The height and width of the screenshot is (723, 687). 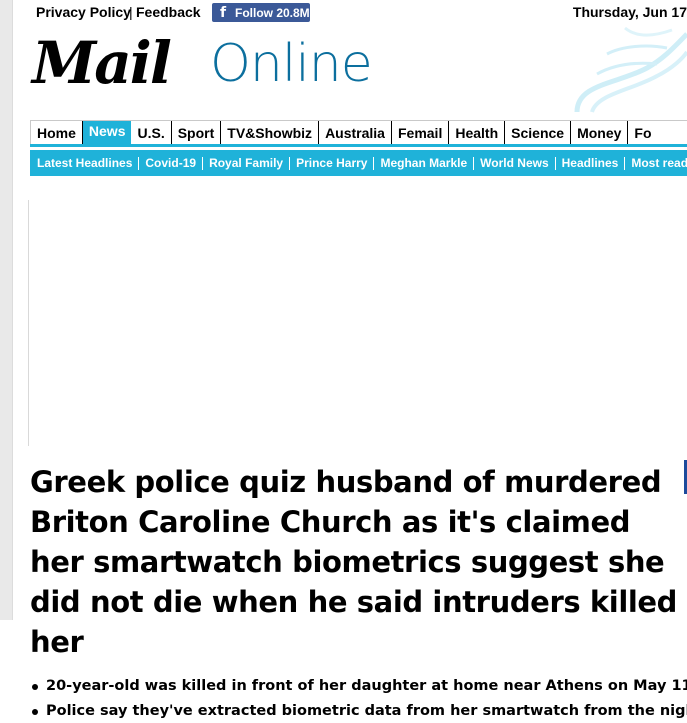 I want to click on nav-home: Home, so click(x=56, y=132).